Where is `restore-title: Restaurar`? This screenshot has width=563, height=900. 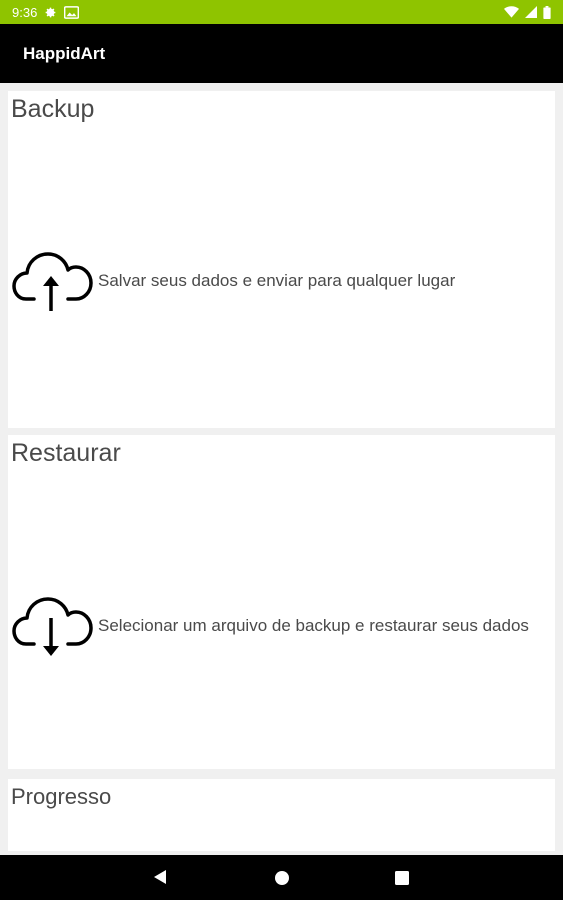 restore-title: Restaurar is located at coordinates (66, 453).